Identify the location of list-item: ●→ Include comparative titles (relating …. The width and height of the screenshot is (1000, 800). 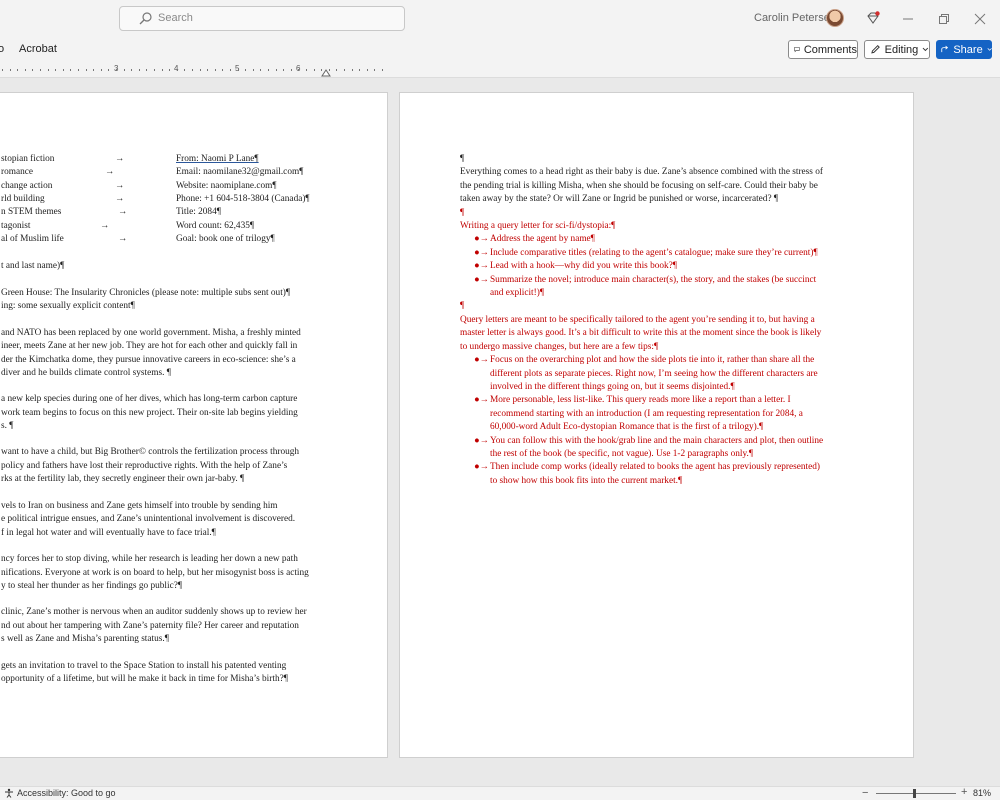
(658, 253).